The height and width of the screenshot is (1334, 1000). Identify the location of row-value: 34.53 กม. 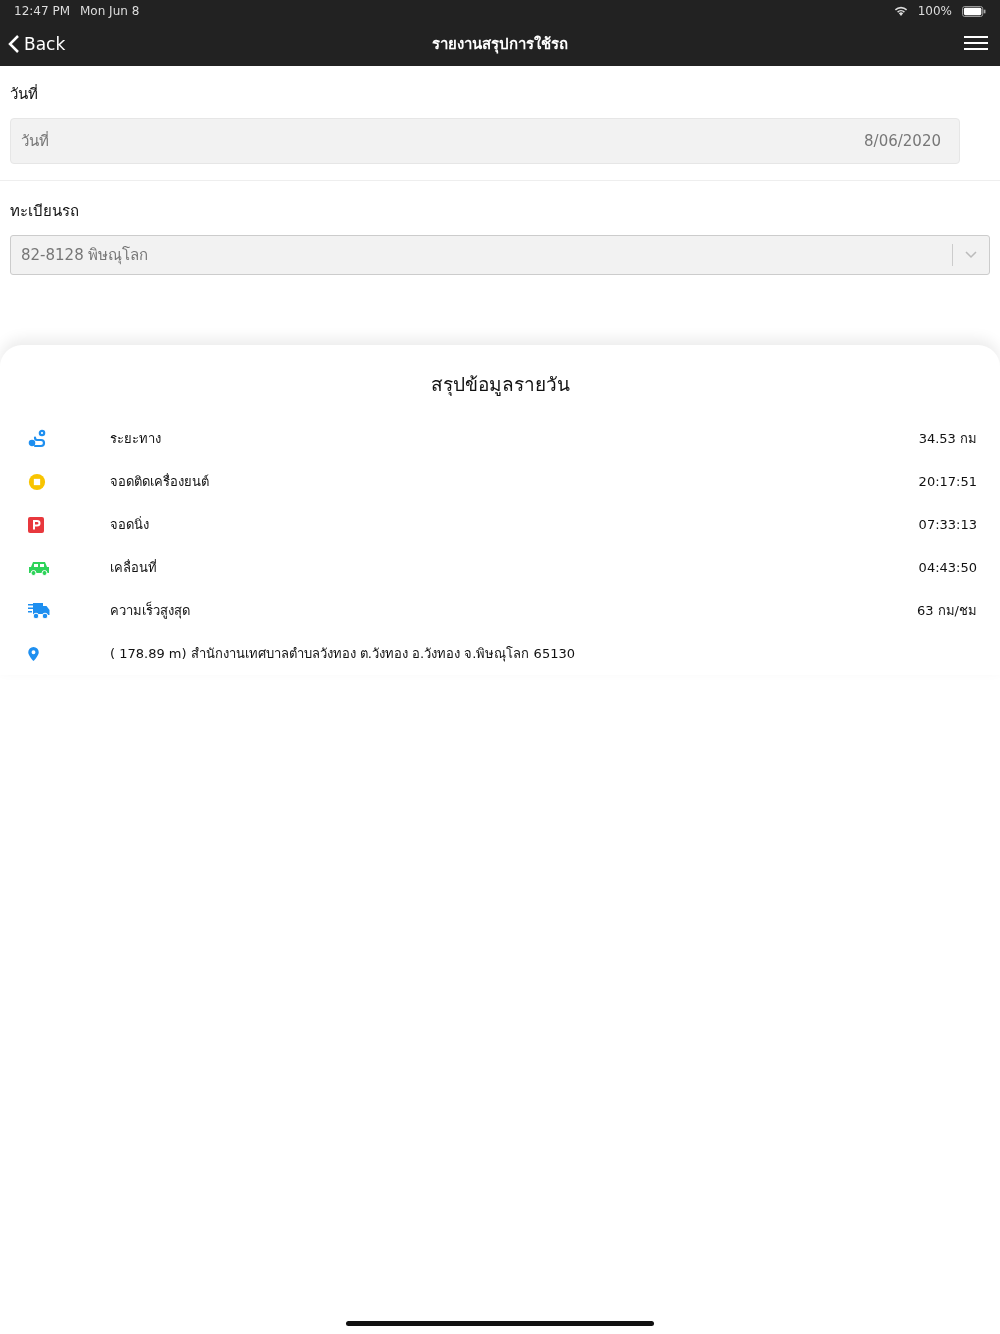
(947, 439).